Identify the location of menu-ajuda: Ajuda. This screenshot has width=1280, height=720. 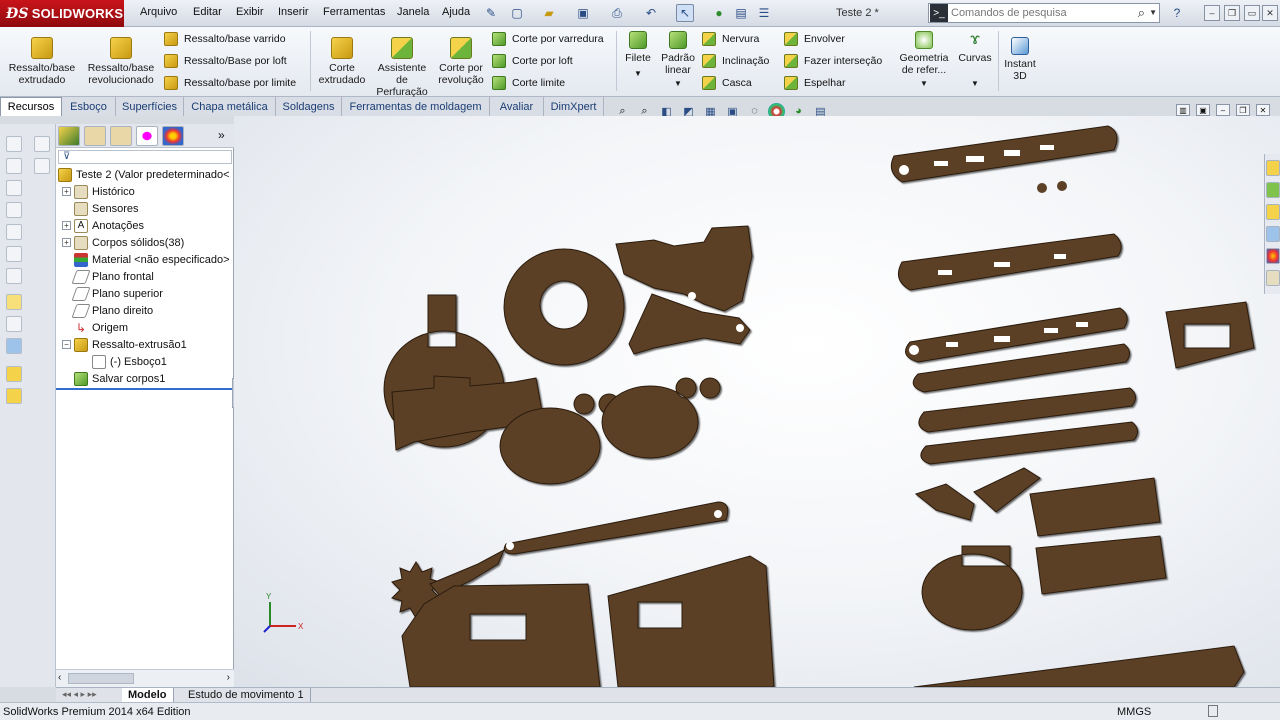
(456, 12).